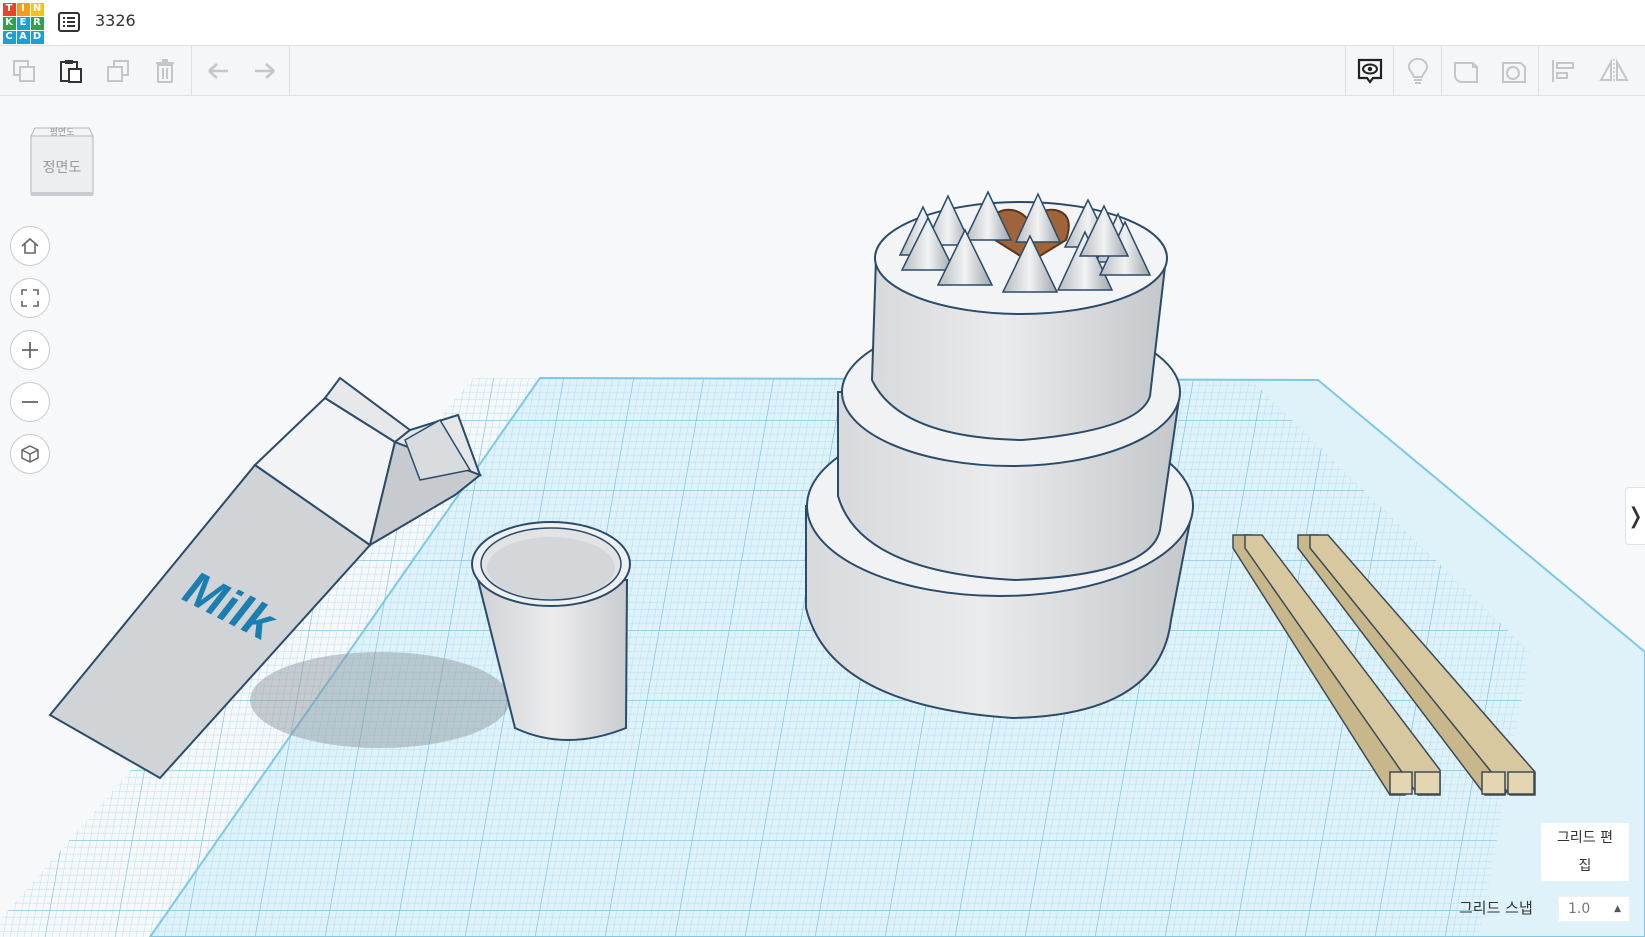 This screenshot has height=937, width=1645. I want to click on home-view-button, so click(30, 246).